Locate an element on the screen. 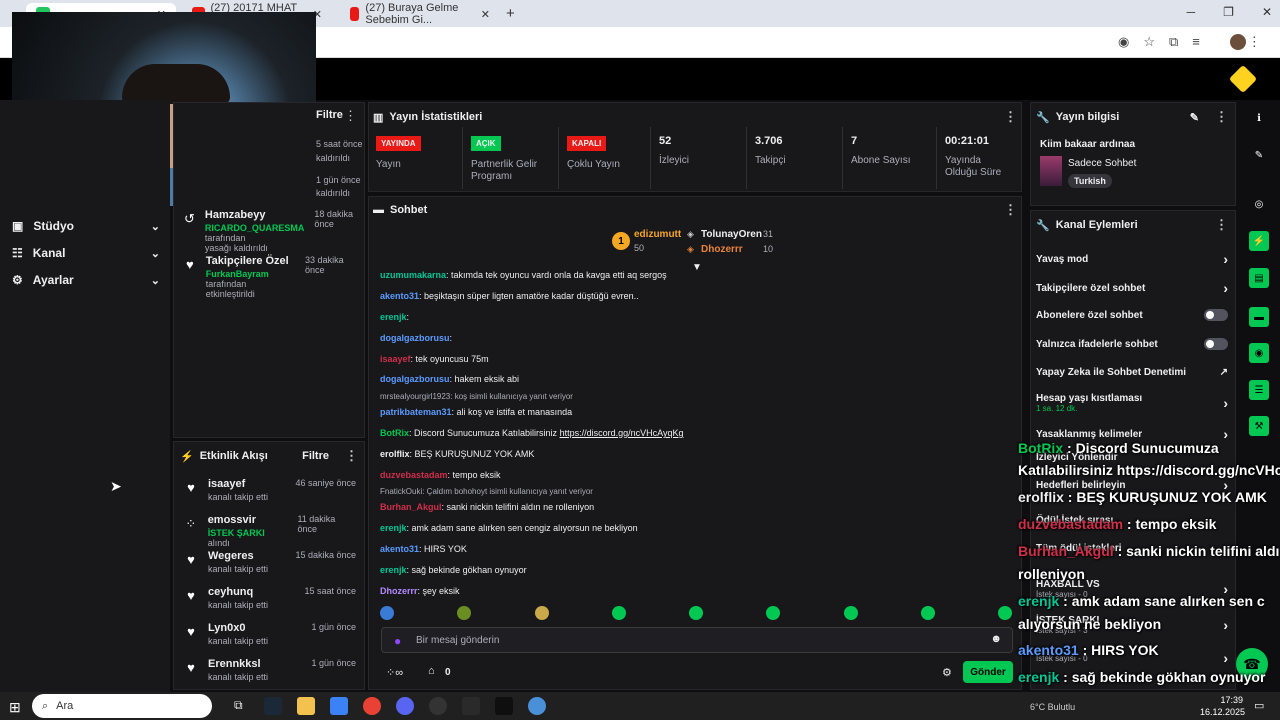  eye-icon: ◉ is located at coordinates (1123, 42).